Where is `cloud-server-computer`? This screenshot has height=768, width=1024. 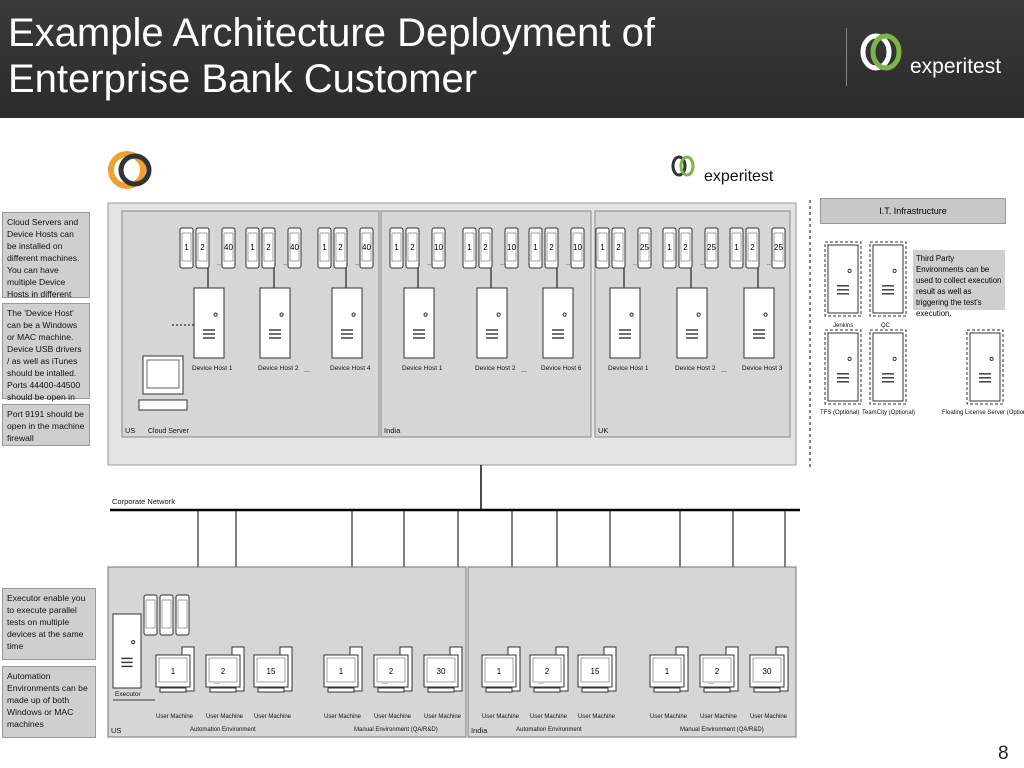
cloud-server-computer is located at coordinates (163, 383).